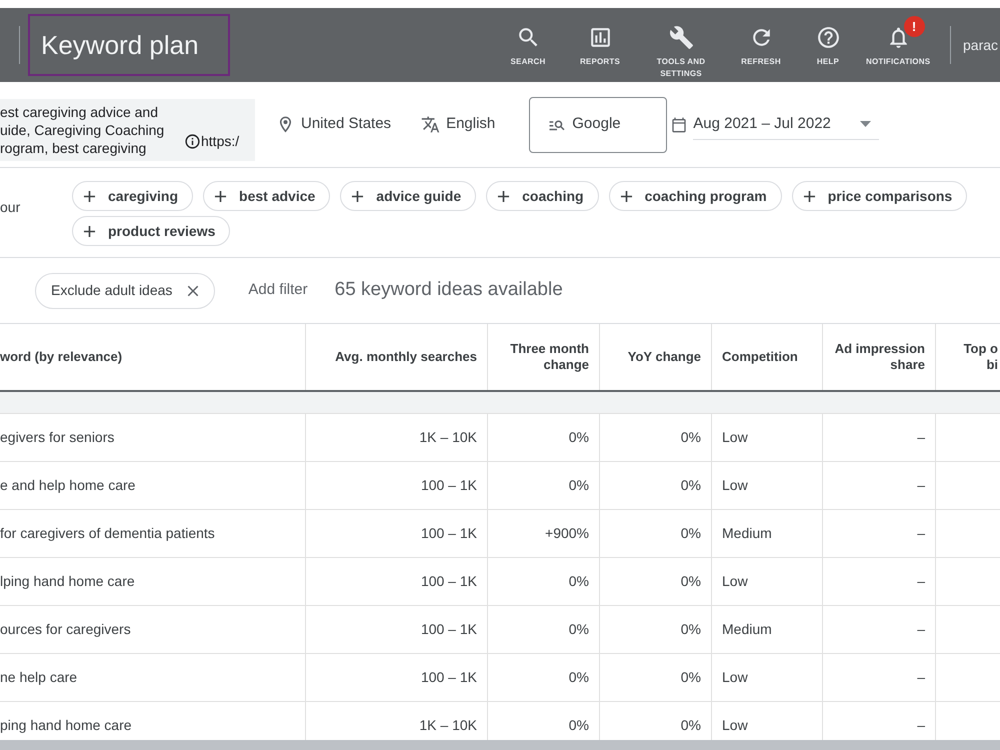  What do you see at coordinates (877, 357) in the screenshot?
I see `column-header: Ad impression share` at bounding box center [877, 357].